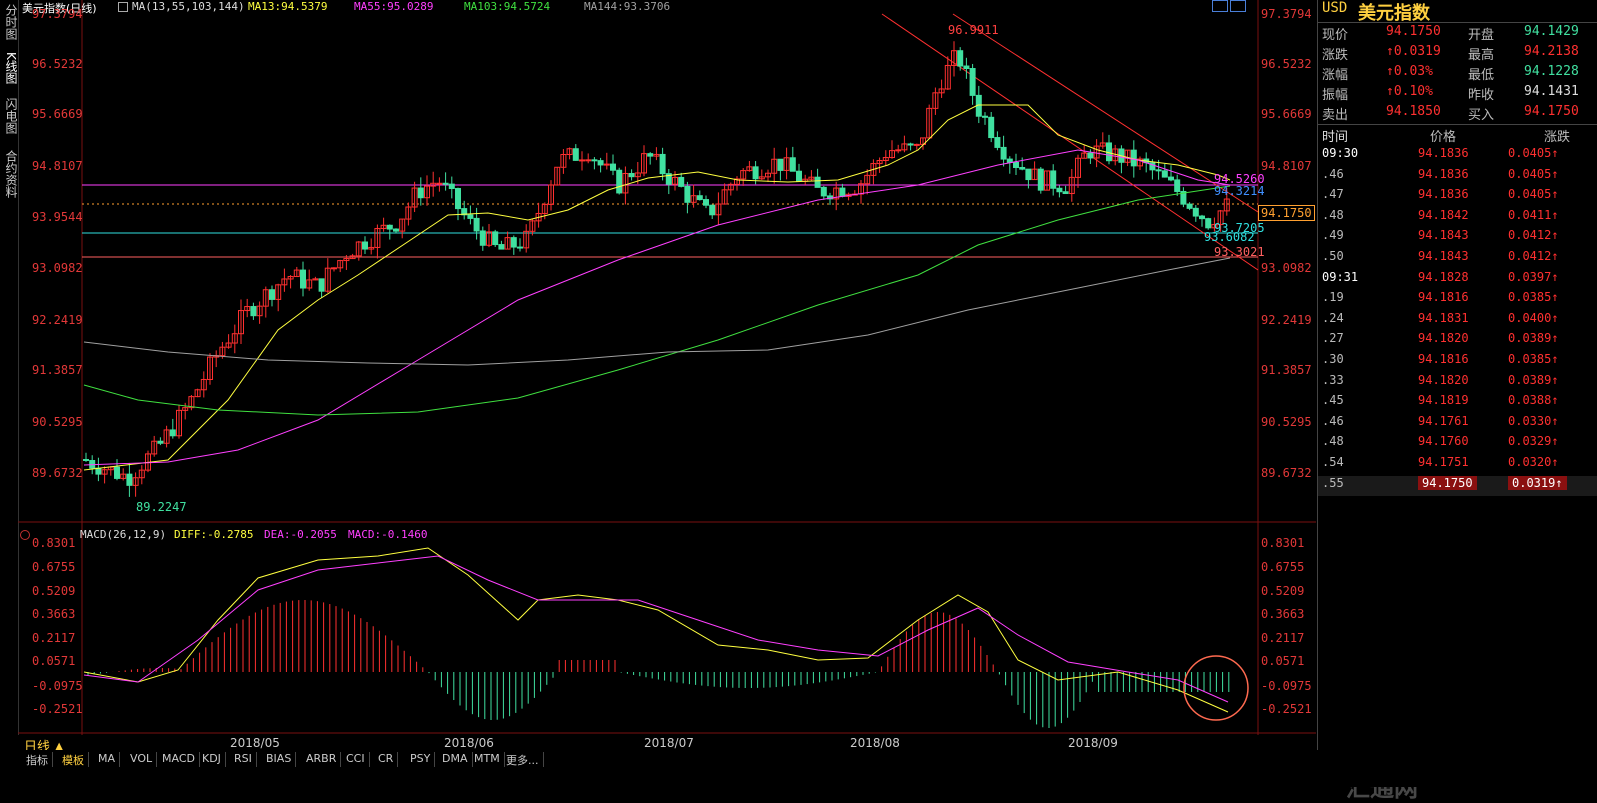 The width and height of the screenshot is (1597, 803). I want to click on macd-axis-label: 0.5209, so click(1283, 591).